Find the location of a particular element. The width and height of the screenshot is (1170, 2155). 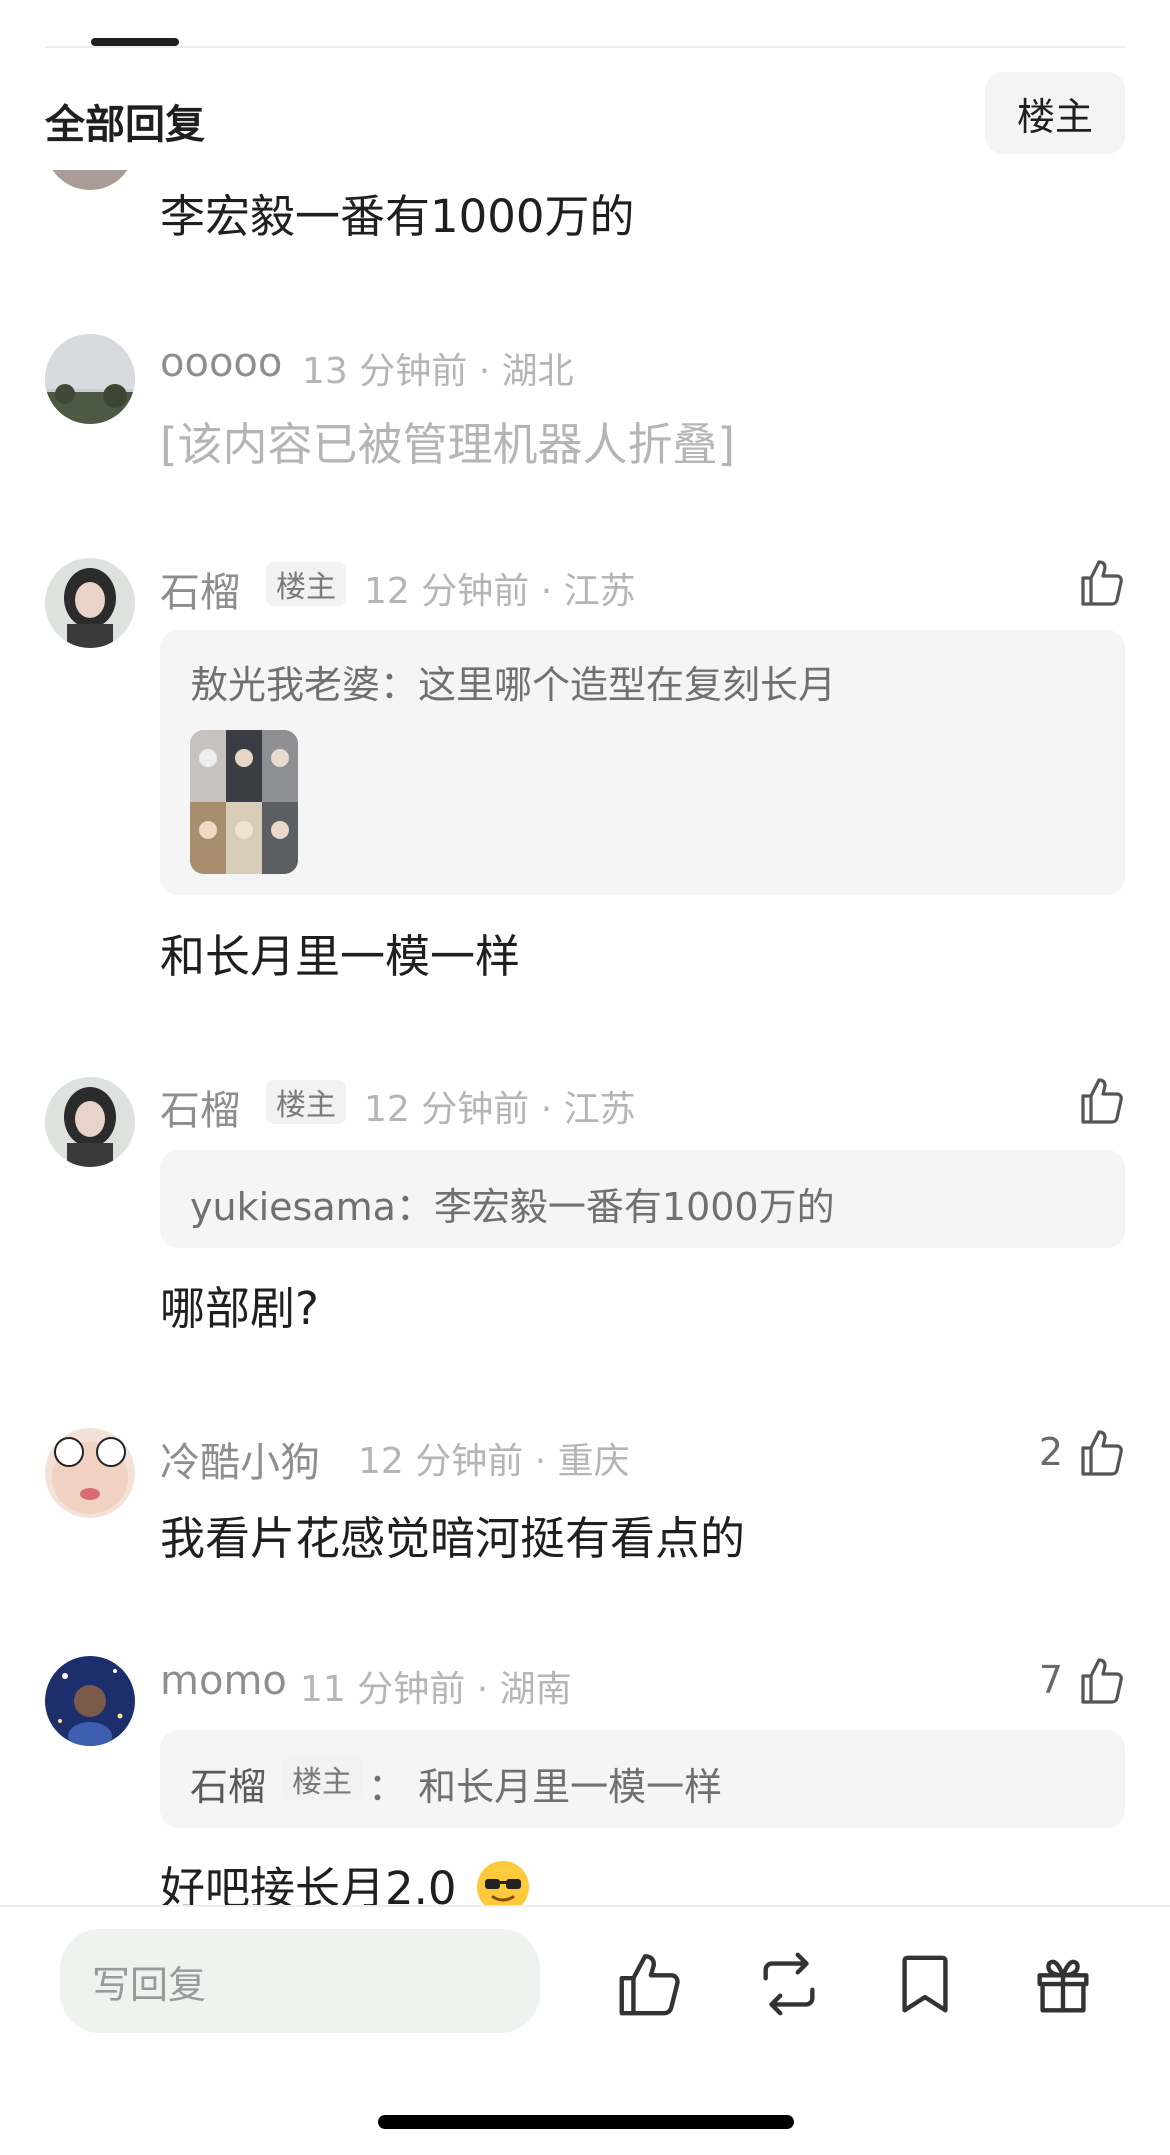

comment-body: 哪部剧? is located at coordinates (239, 1308).